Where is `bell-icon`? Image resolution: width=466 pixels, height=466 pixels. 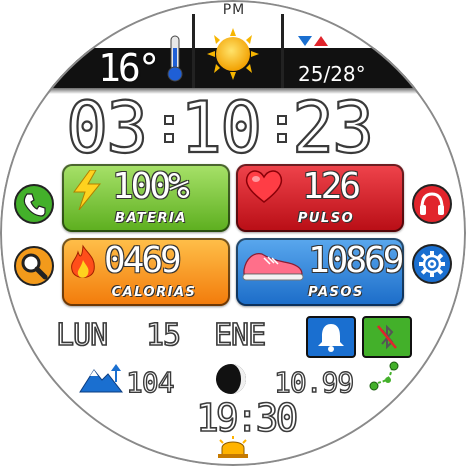 bell-icon is located at coordinates (331, 338).